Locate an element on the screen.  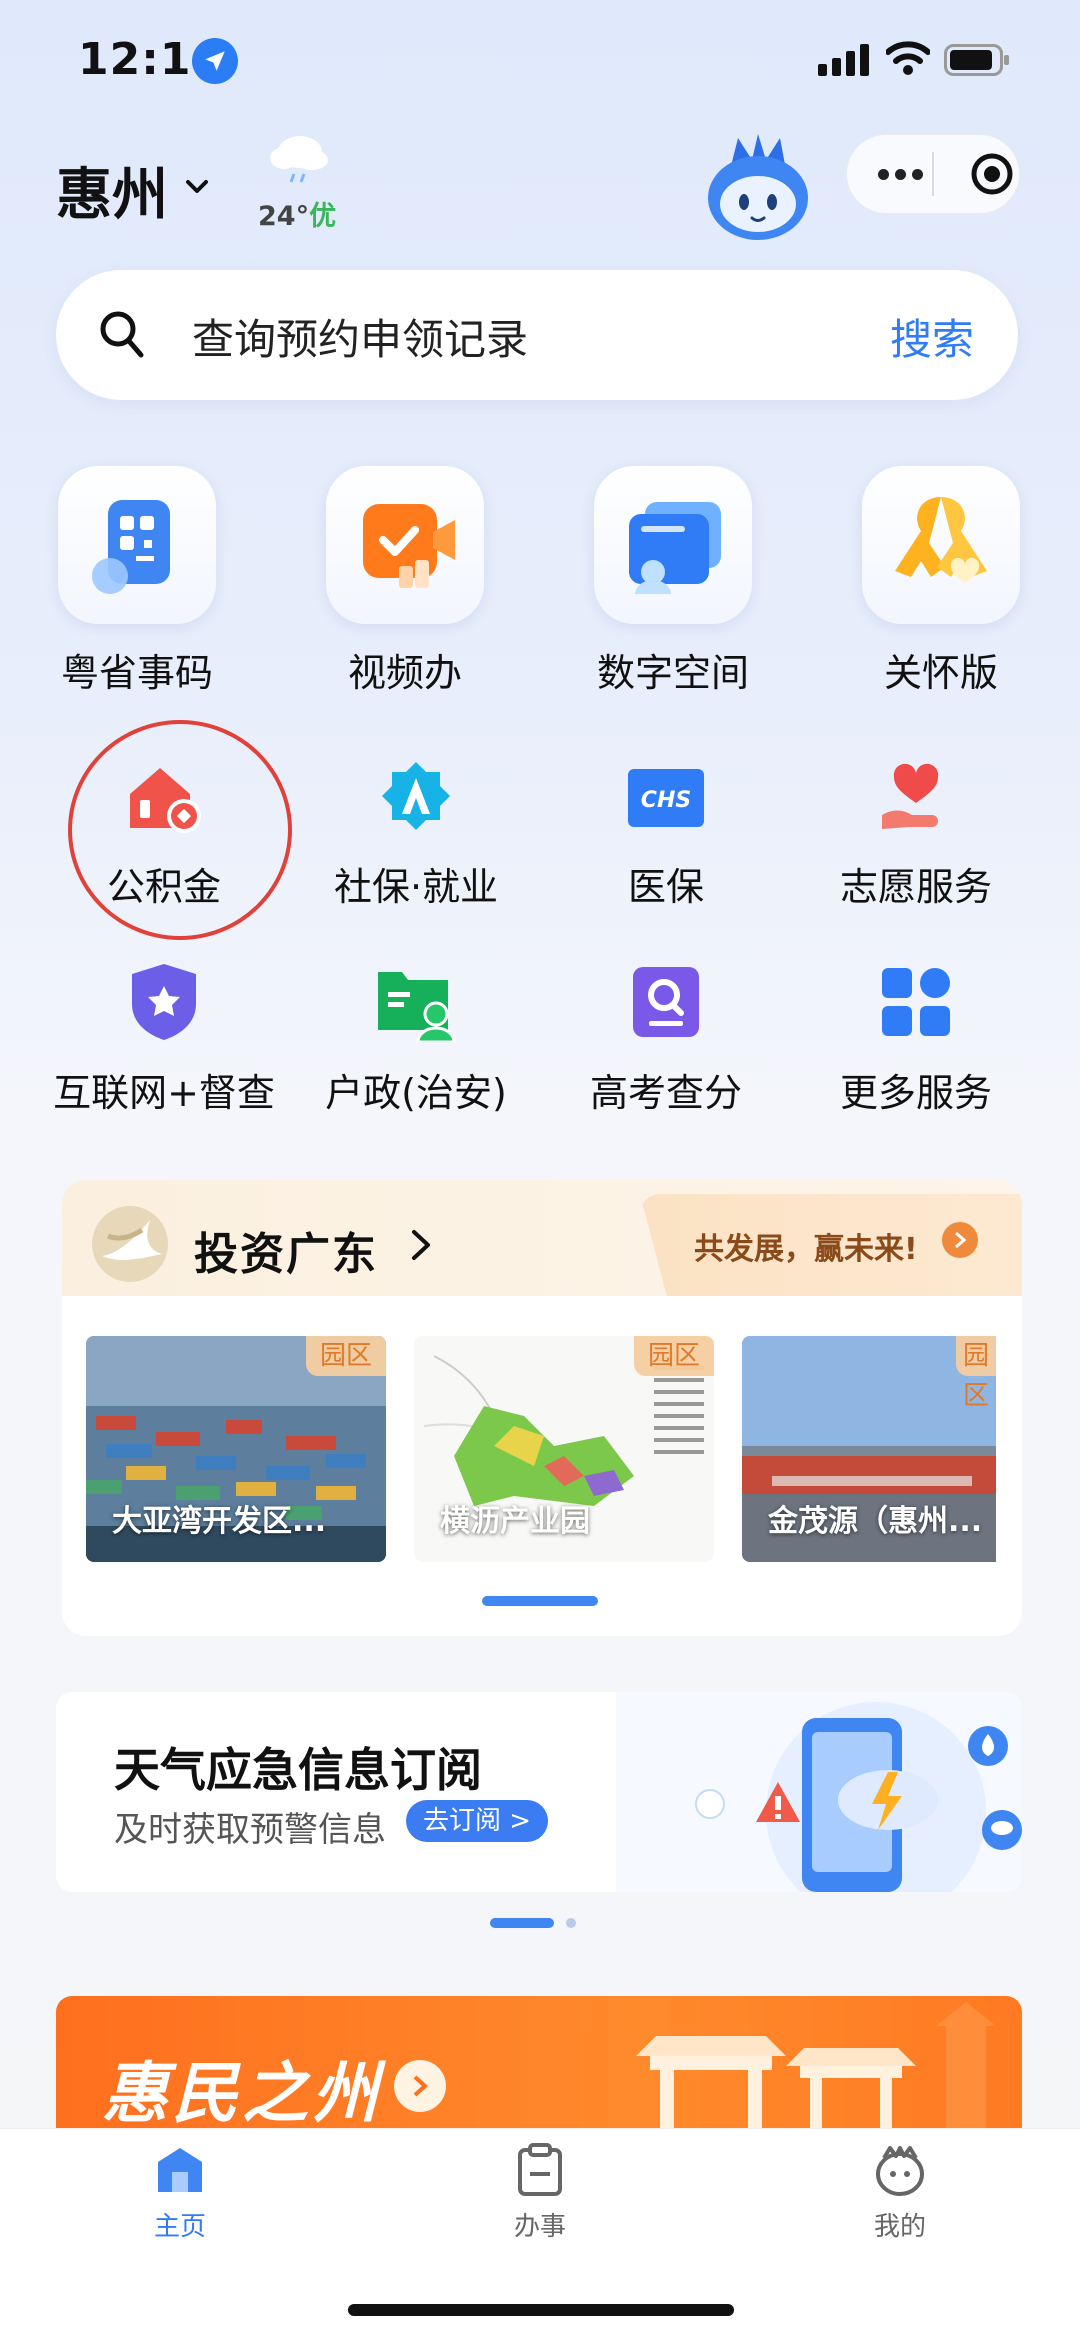
clipboard-icon is located at coordinates (540, 2169).